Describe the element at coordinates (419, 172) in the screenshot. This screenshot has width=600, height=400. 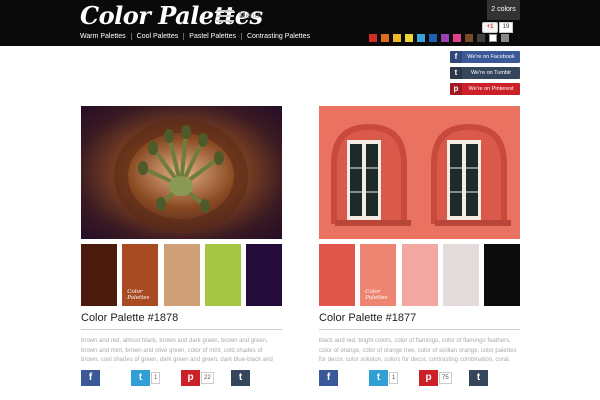
I see `palette-photo-windows` at that location.